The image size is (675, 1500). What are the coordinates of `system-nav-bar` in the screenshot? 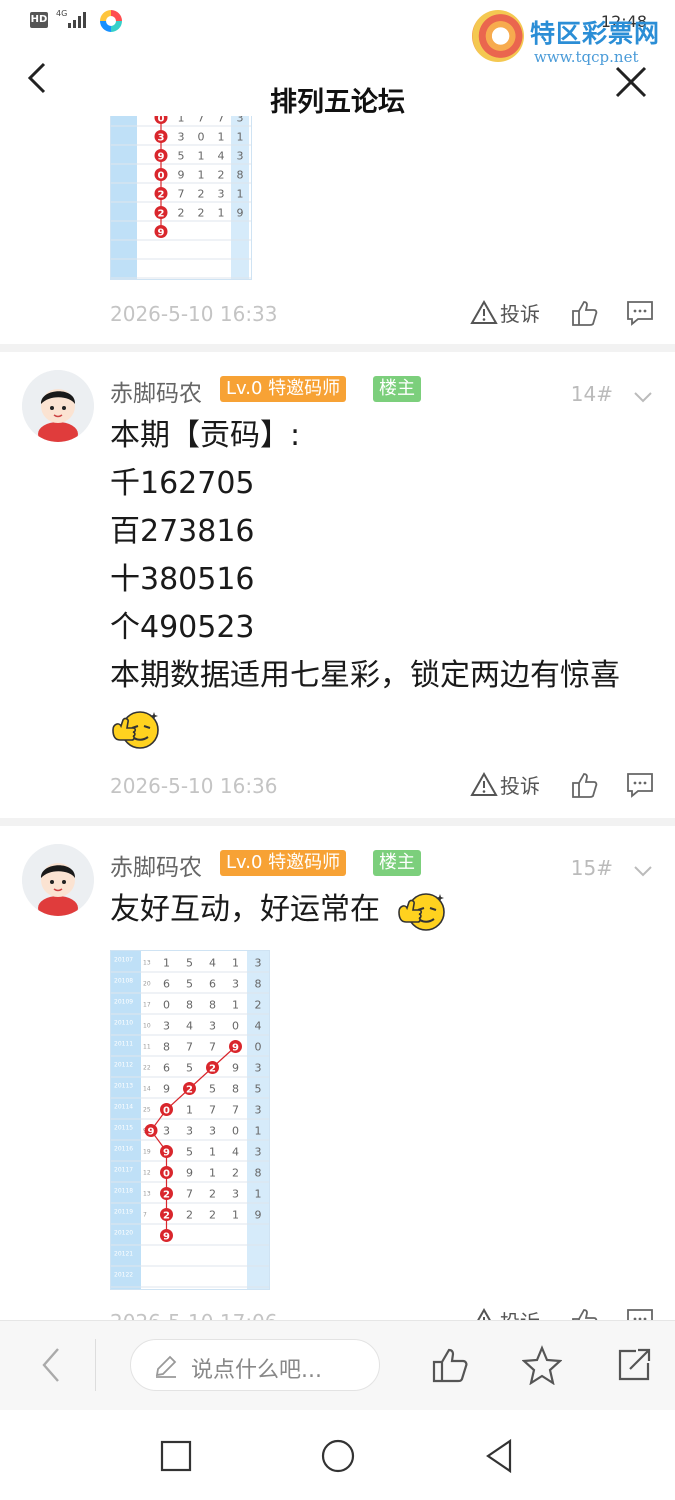 It's located at (337, 1455).